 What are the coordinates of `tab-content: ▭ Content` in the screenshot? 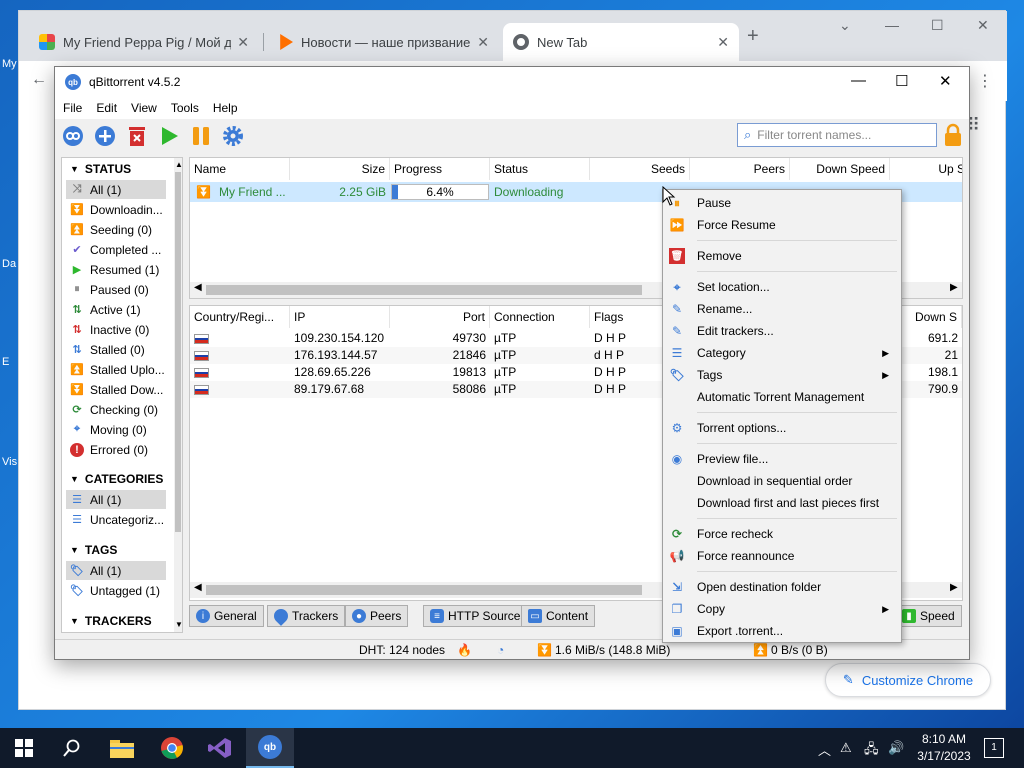 It's located at (558, 616).